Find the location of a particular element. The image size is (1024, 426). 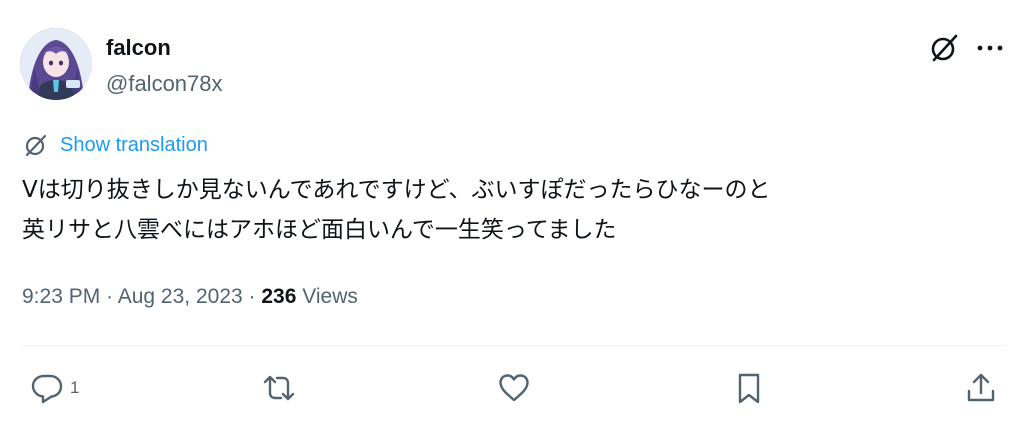

more-icon is located at coordinates (990, 48).